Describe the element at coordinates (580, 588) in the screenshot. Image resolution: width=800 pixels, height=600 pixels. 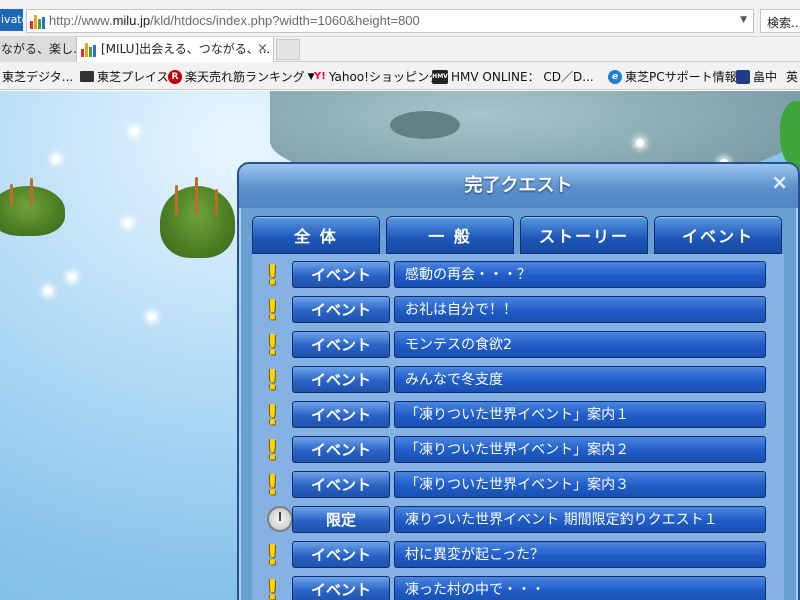
I see `quest-title: 凍った村の中で・・・` at that location.